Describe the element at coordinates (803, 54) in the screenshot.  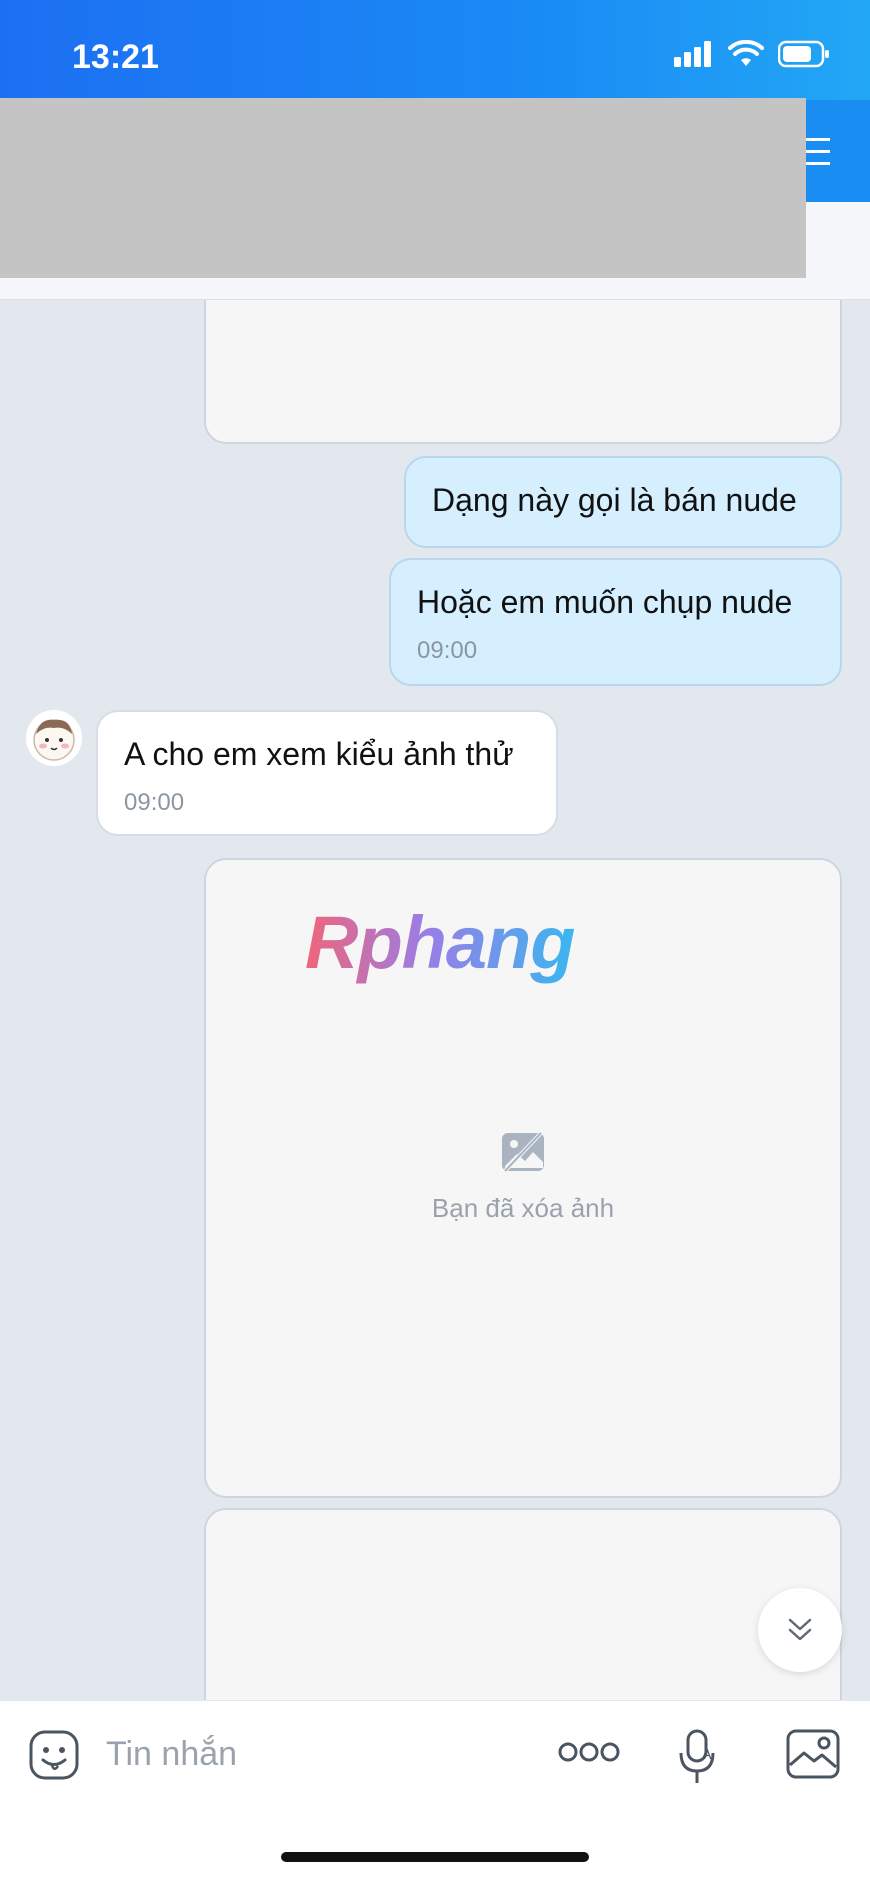
I see `battery-icon` at that location.